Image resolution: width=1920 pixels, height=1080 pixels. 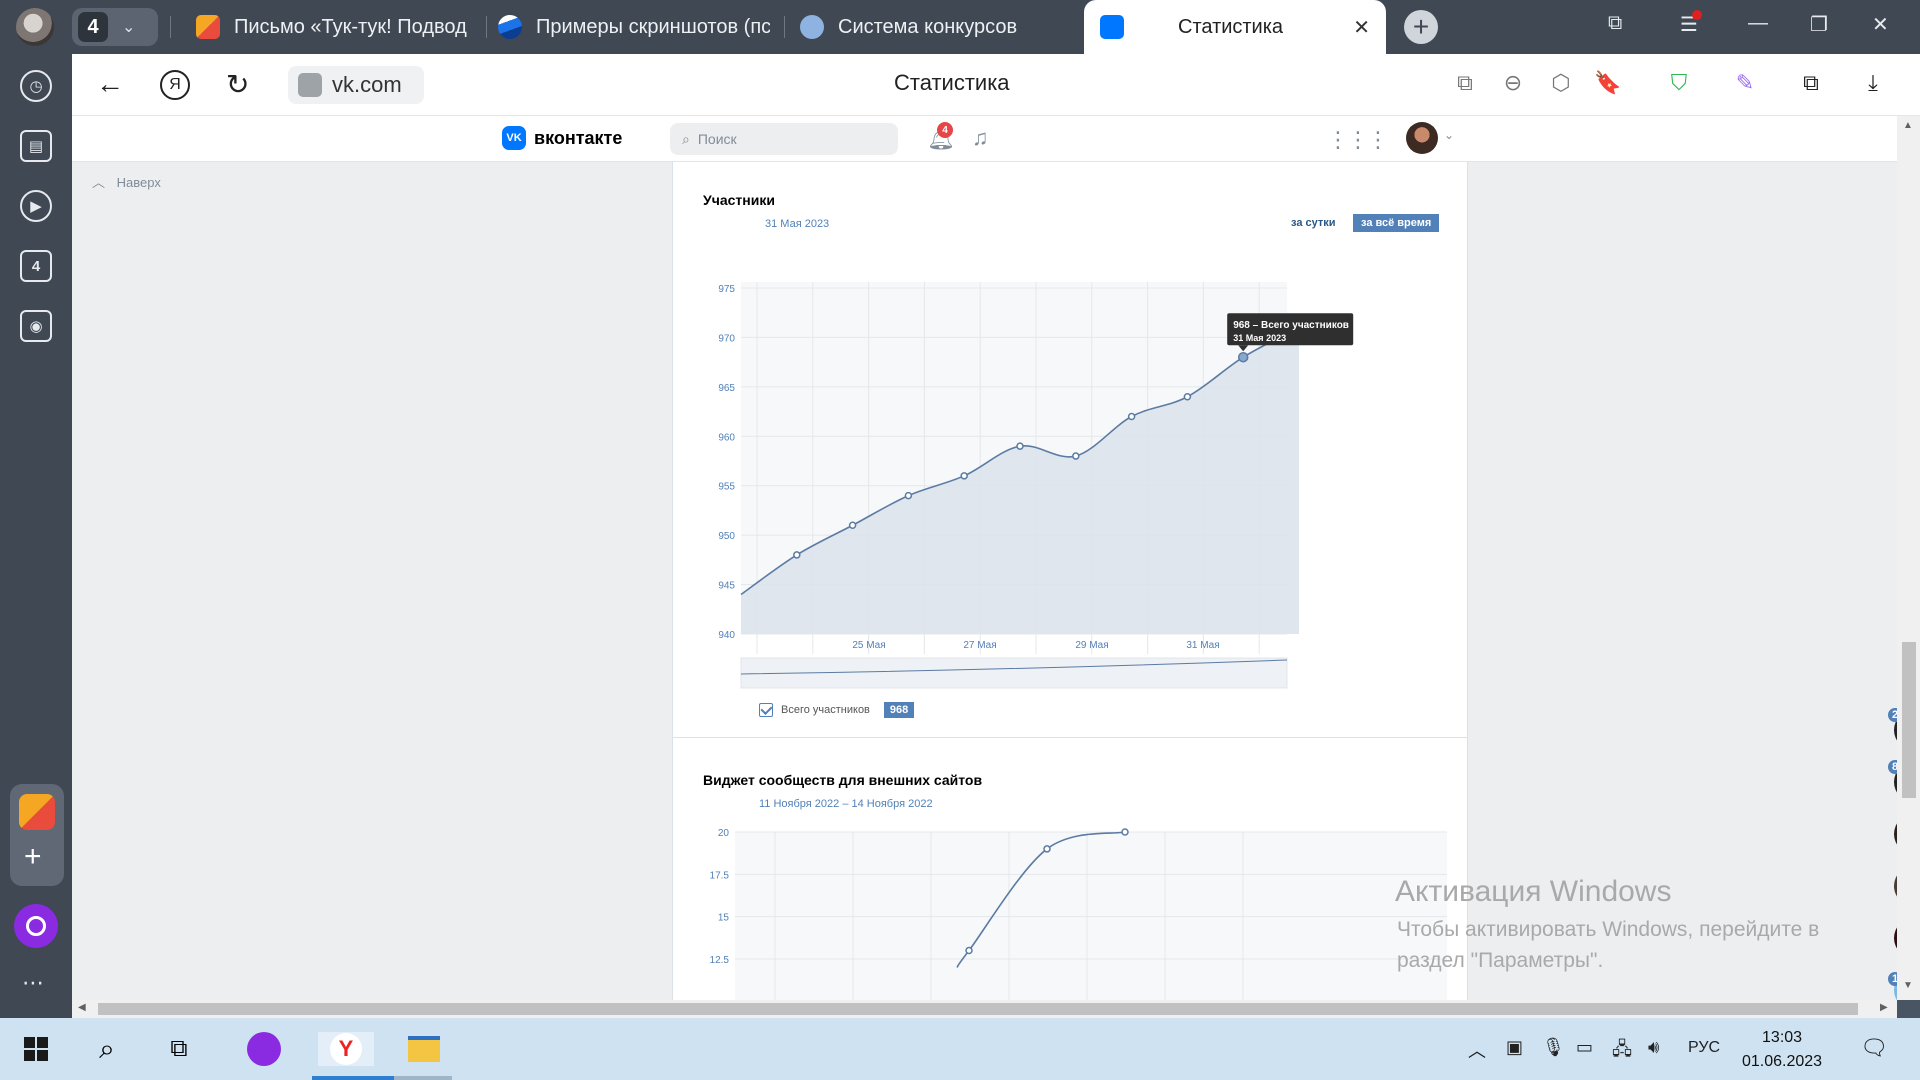 What do you see at coordinates (1704, 1048) in the screenshot?
I see `language-indicator: РУС` at bounding box center [1704, 1048].